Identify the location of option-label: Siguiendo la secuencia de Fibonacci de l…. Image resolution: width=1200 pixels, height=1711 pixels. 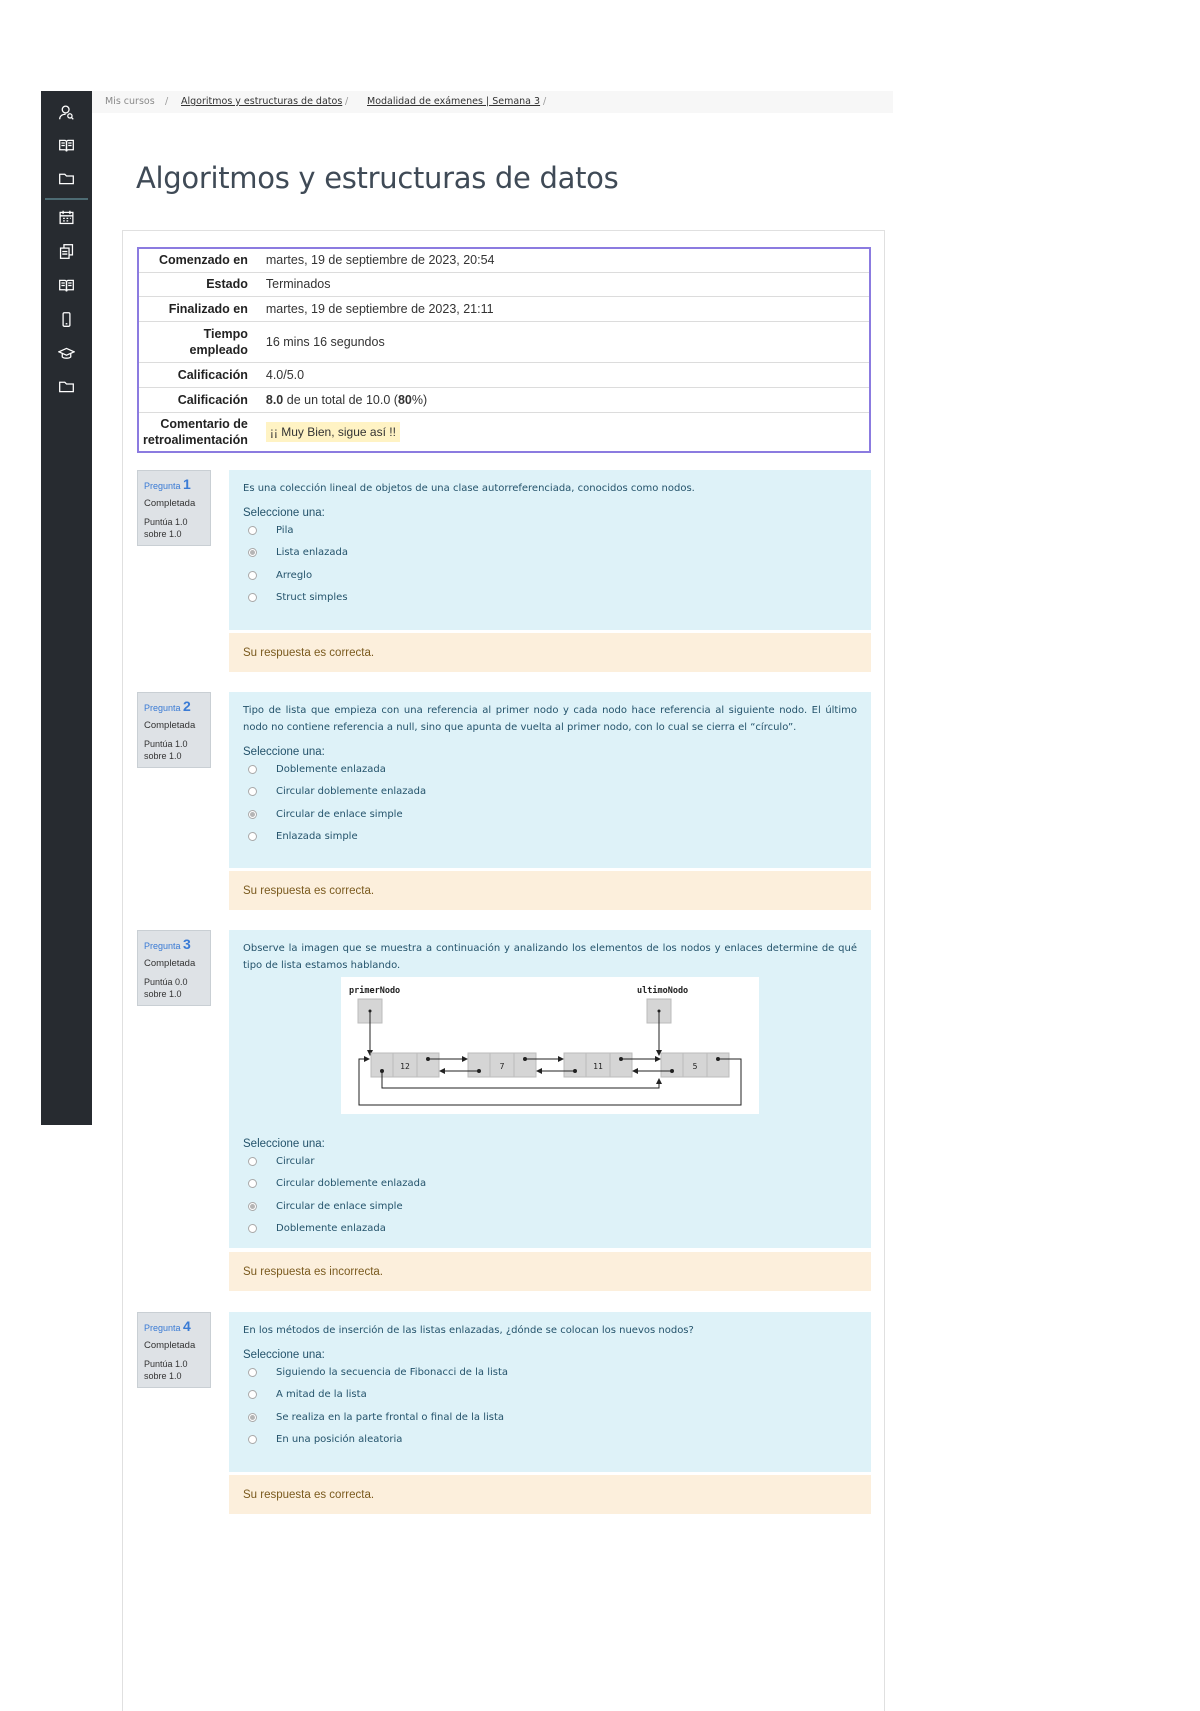
(392, 1372).